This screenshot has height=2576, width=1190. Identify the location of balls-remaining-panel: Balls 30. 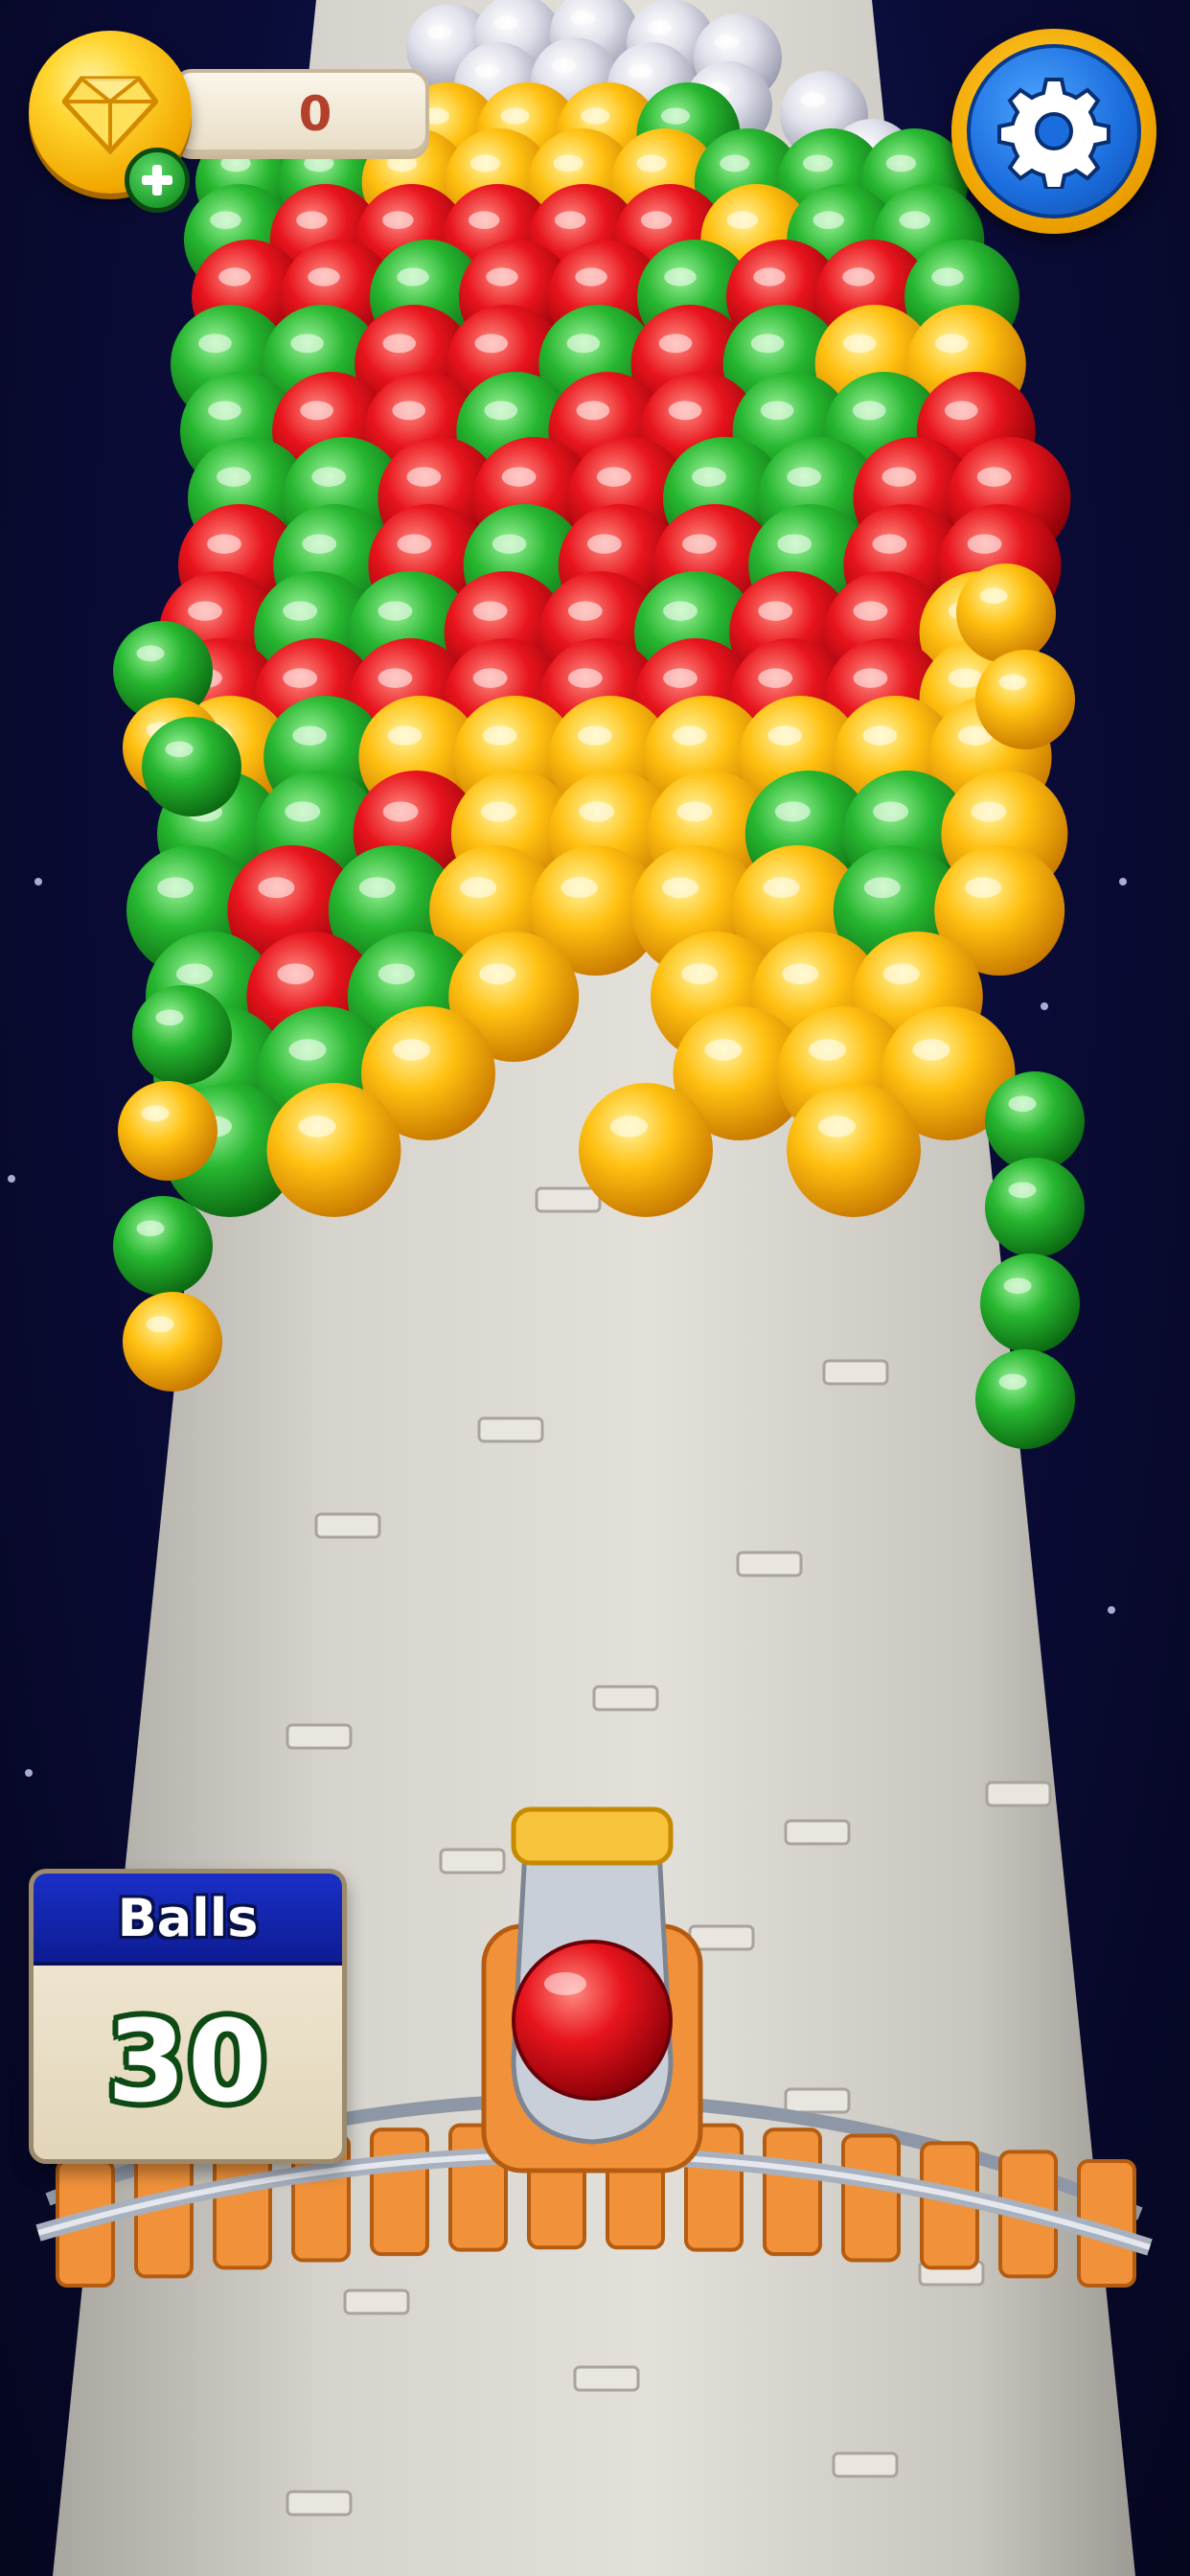
(188, 2016).